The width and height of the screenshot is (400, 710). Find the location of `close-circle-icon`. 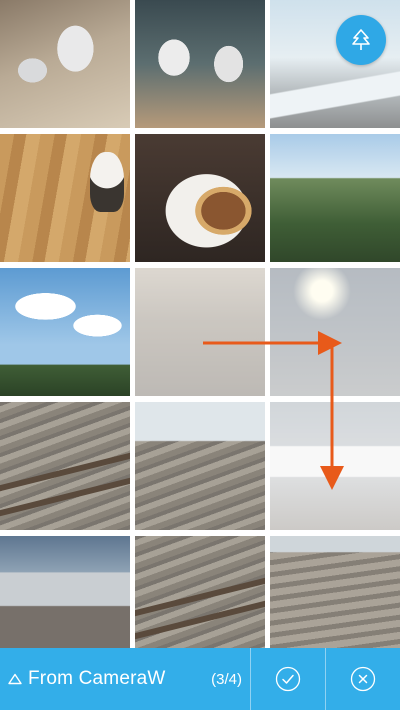

close-circle-icon is located at coordinates (363, 679).